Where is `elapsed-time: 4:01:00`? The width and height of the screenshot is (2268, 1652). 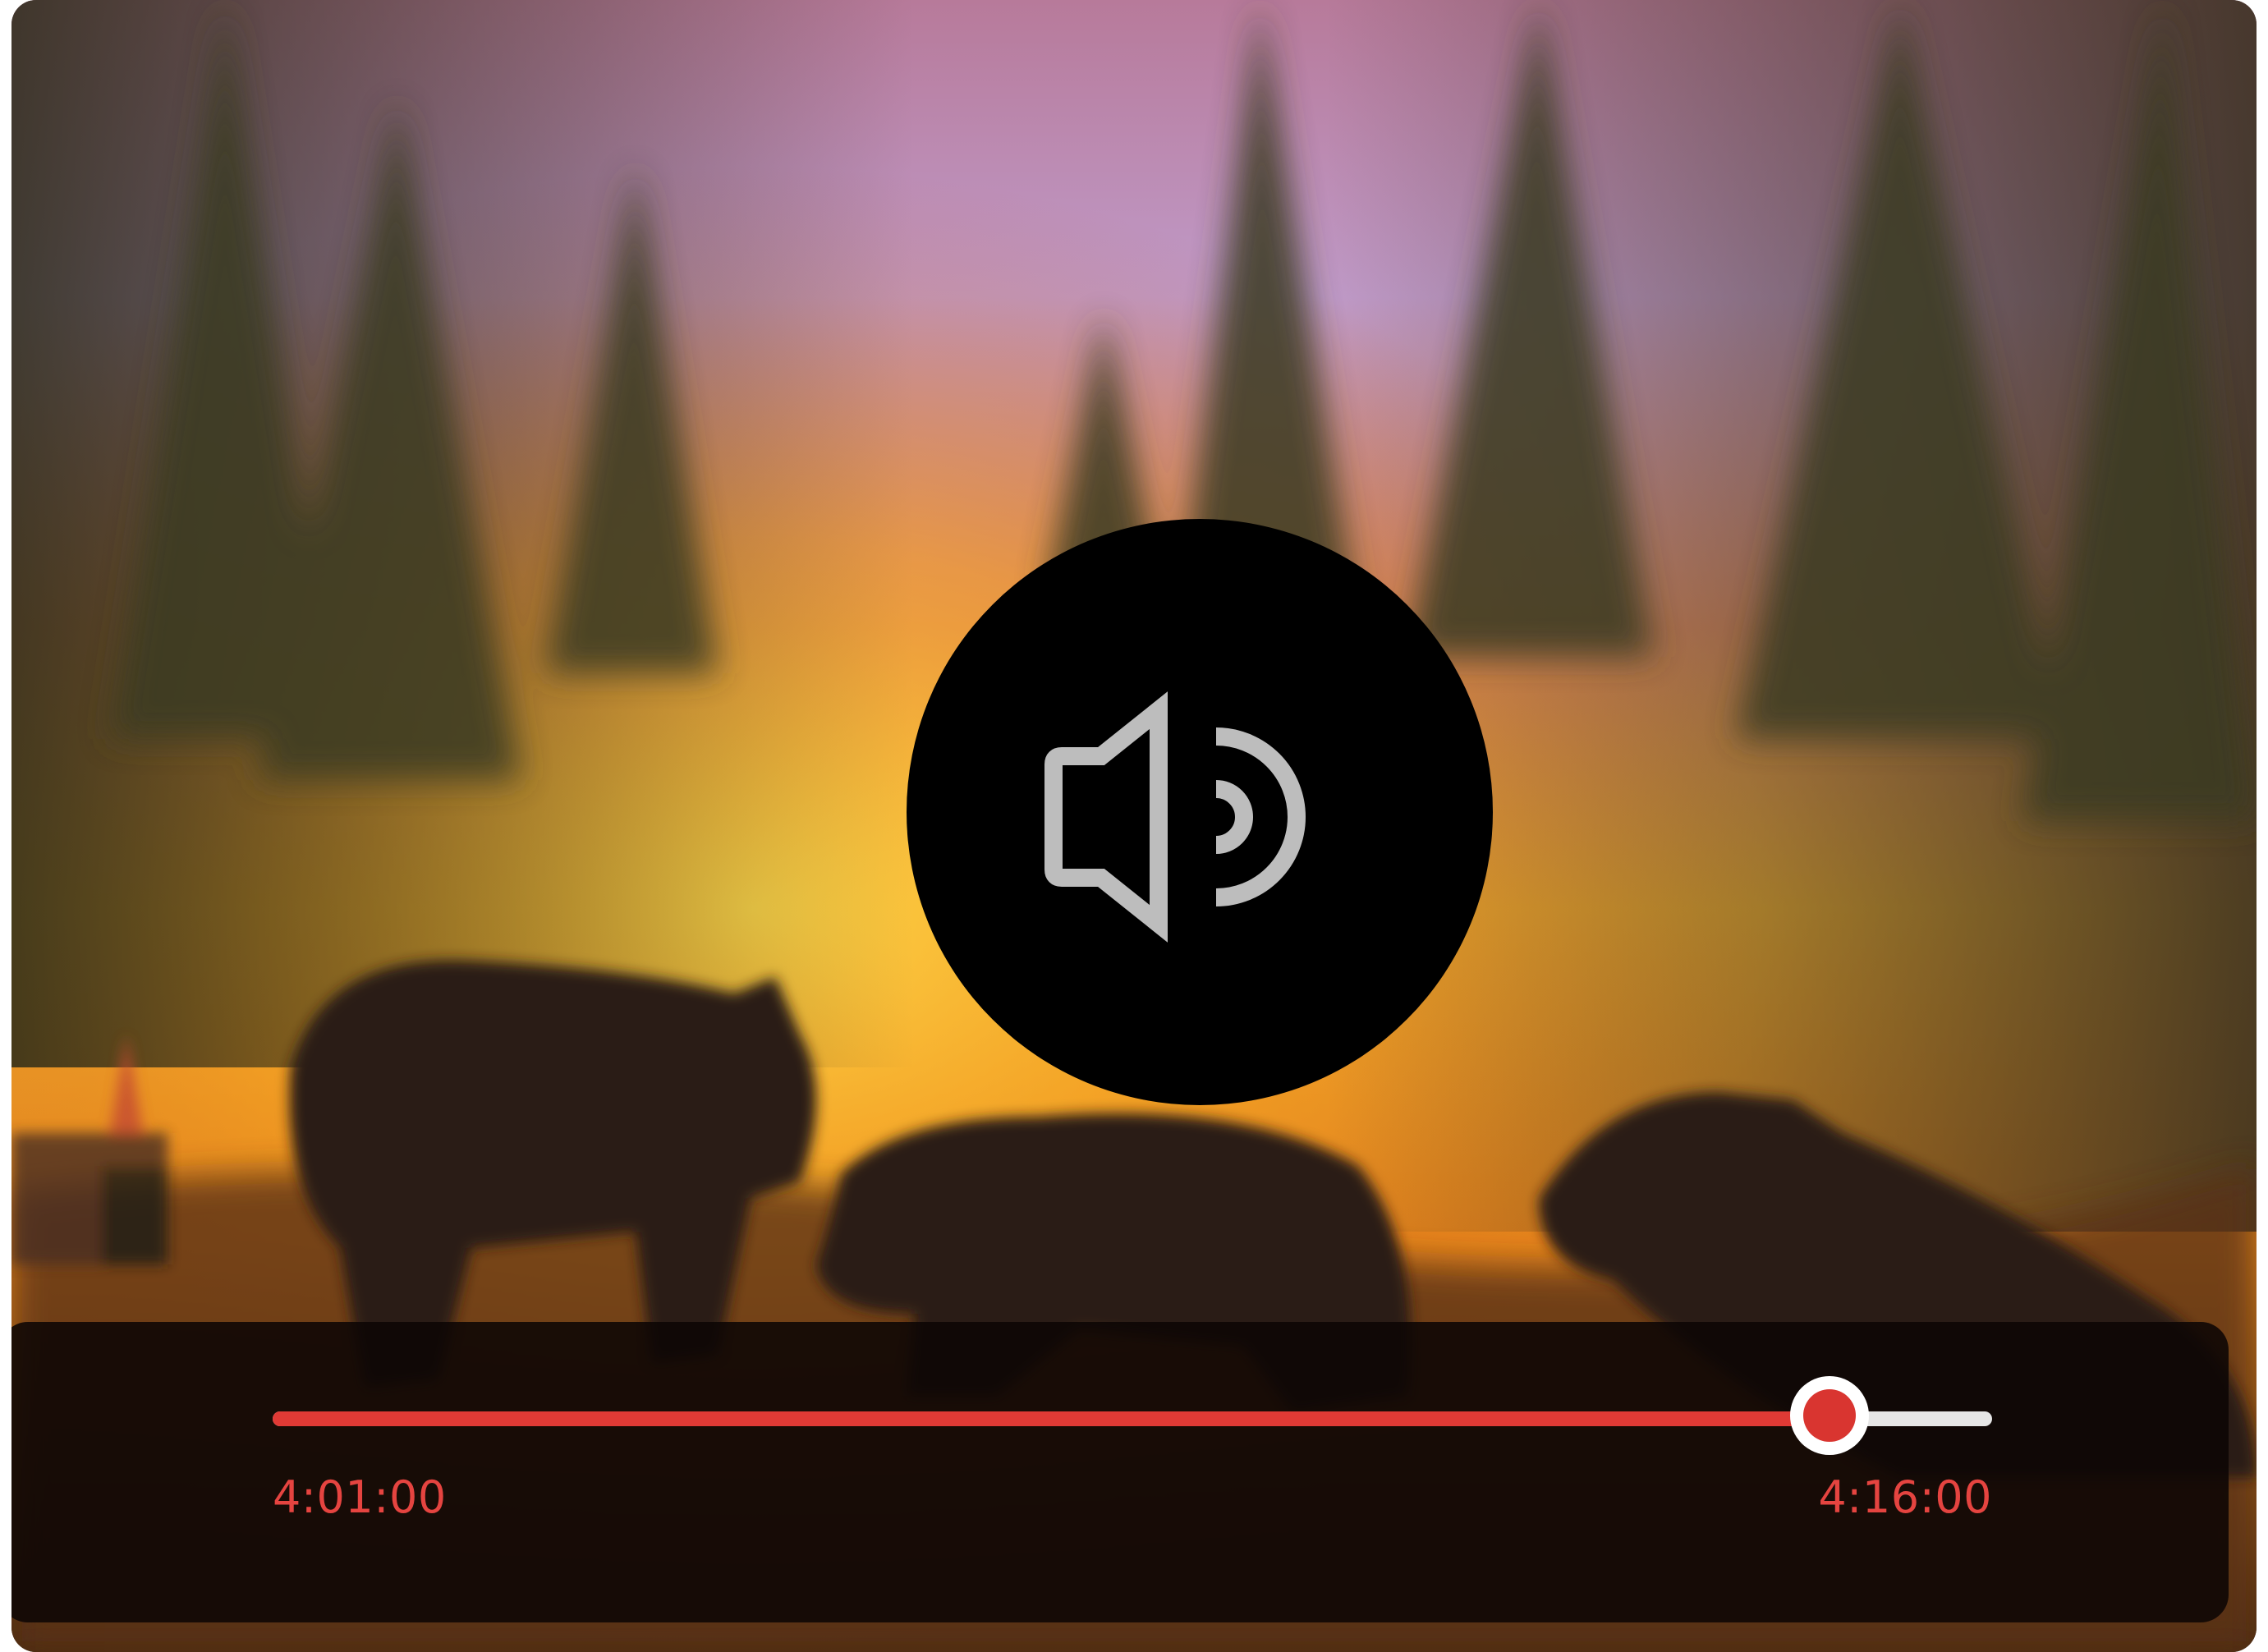 elapsed-time: 4:01:00 is located at coordinates (360, 1497).